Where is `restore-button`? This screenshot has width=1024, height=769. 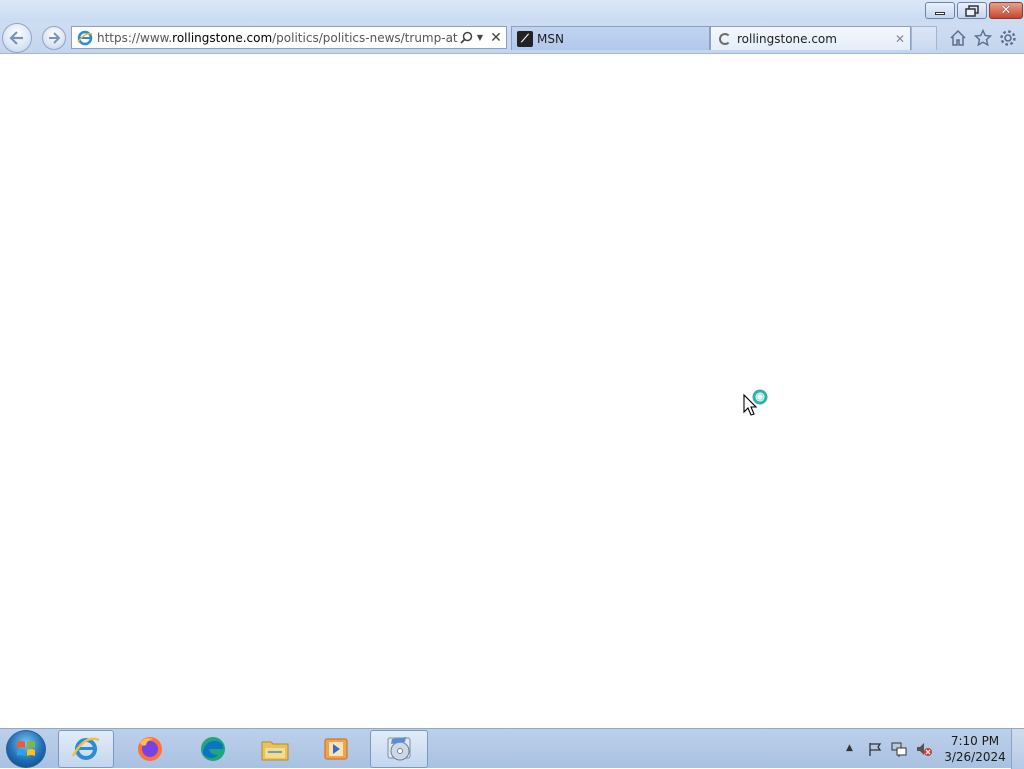 restore-button is located at coordinates (972, 10).